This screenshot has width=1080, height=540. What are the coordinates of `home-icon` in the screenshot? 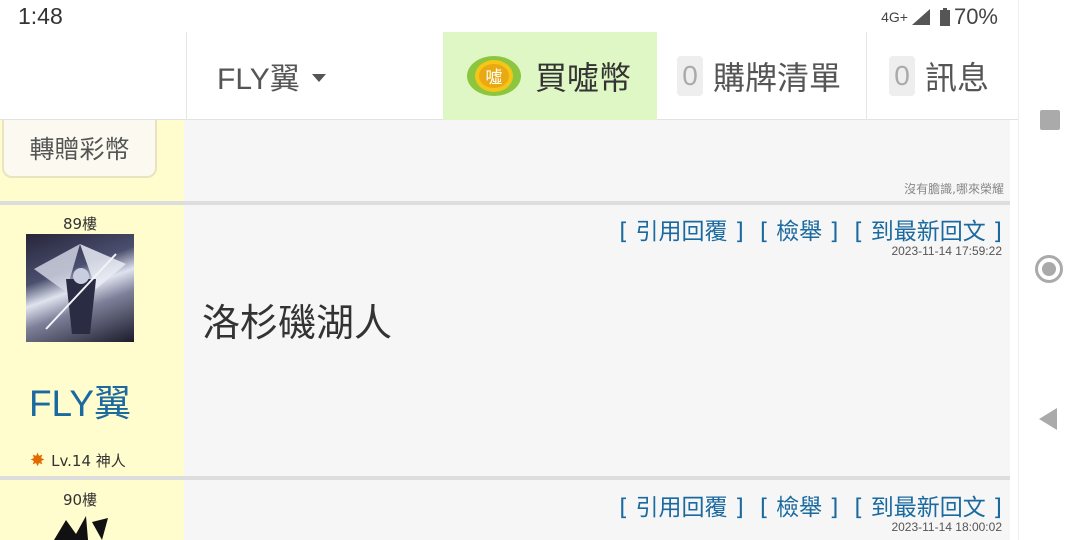 It's located at (1049, 269).